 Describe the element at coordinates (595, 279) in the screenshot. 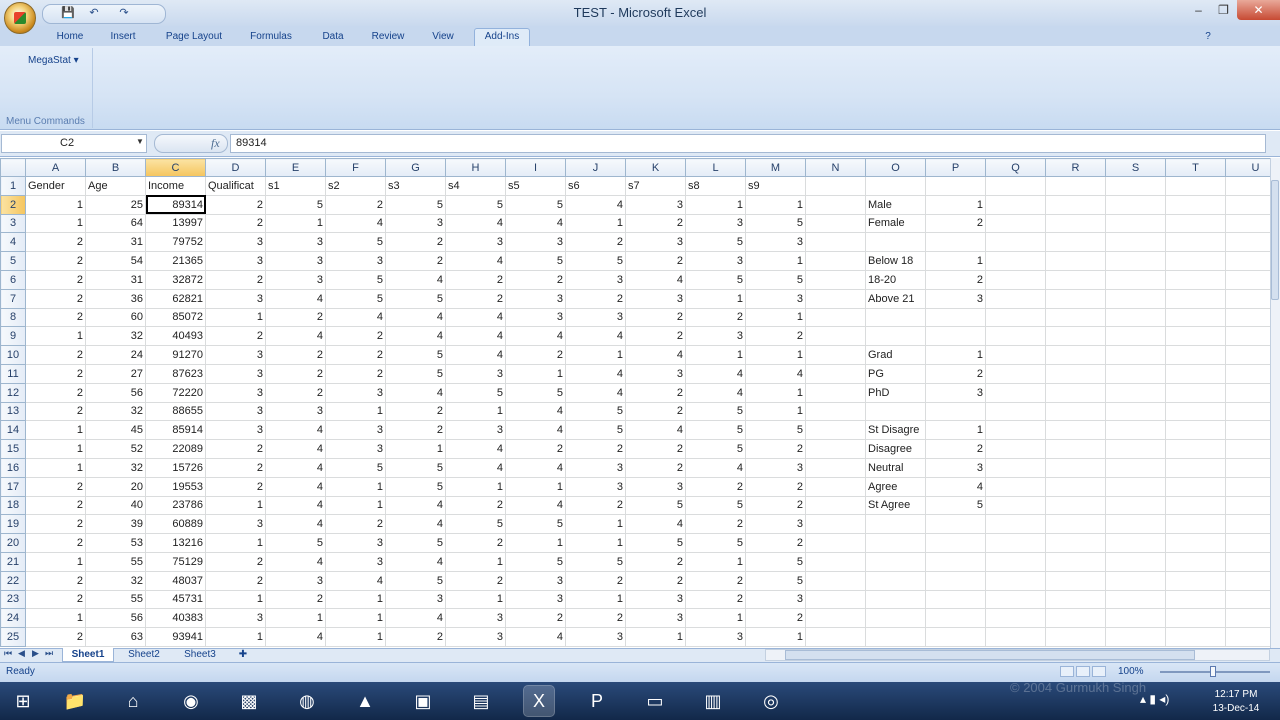

I see `cell-j6: 3` at that location.